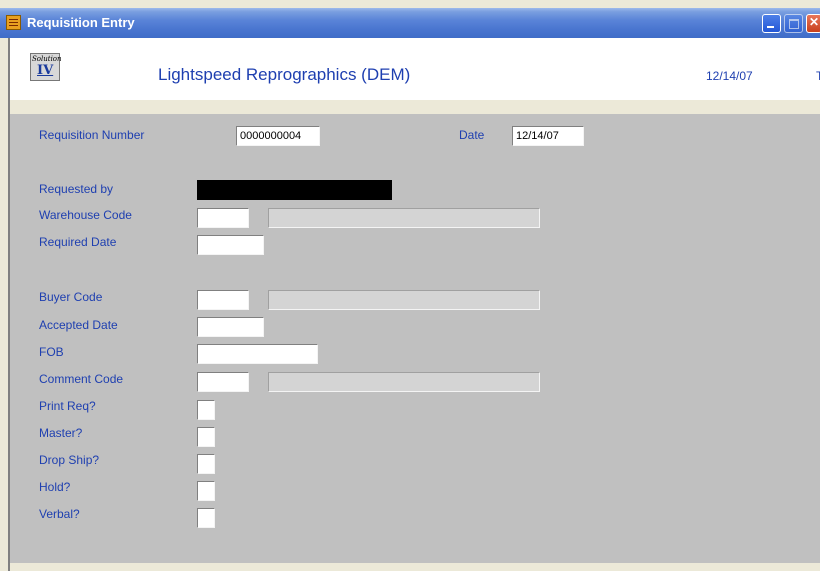  Describe the element at coordinates (472, 135) in the screenshot. I see `date-label: Date` at that location.